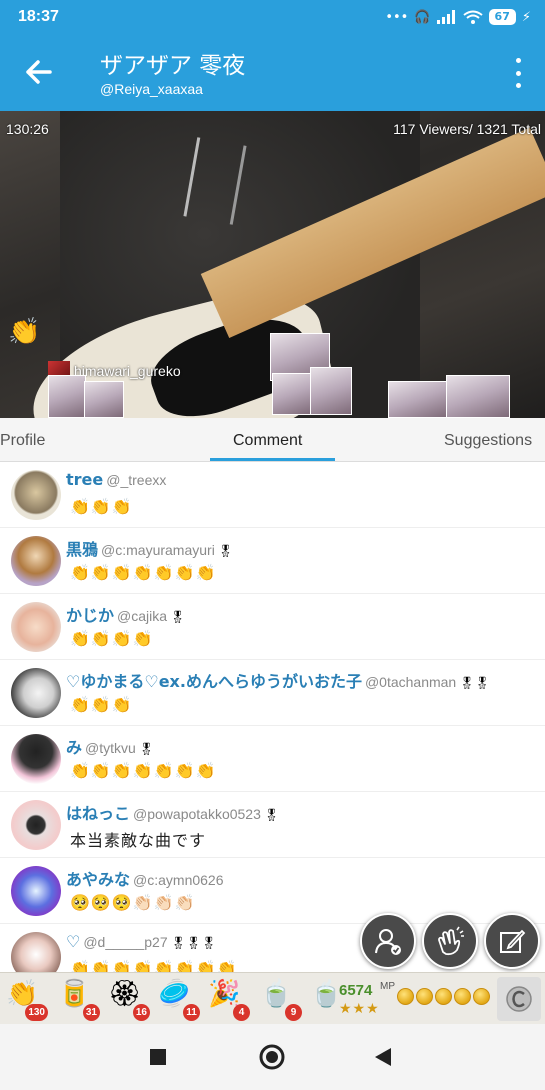 The height and width of the screenshot is (1090, 545). What do you see at coordinates (224, 994) in the screenshot?
I see `party-popper-gift-icon: 🎉` at bounding box center [224, 994].